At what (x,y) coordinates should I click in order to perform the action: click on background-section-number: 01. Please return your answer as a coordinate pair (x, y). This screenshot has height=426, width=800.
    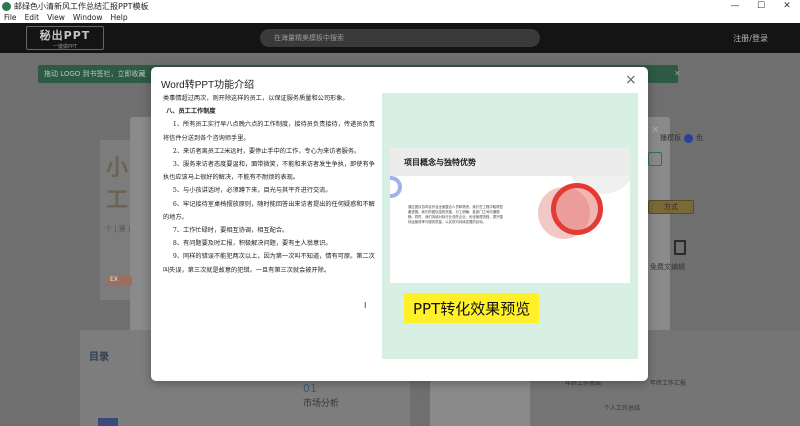
    Looking at the image, I should click on (310, 388).